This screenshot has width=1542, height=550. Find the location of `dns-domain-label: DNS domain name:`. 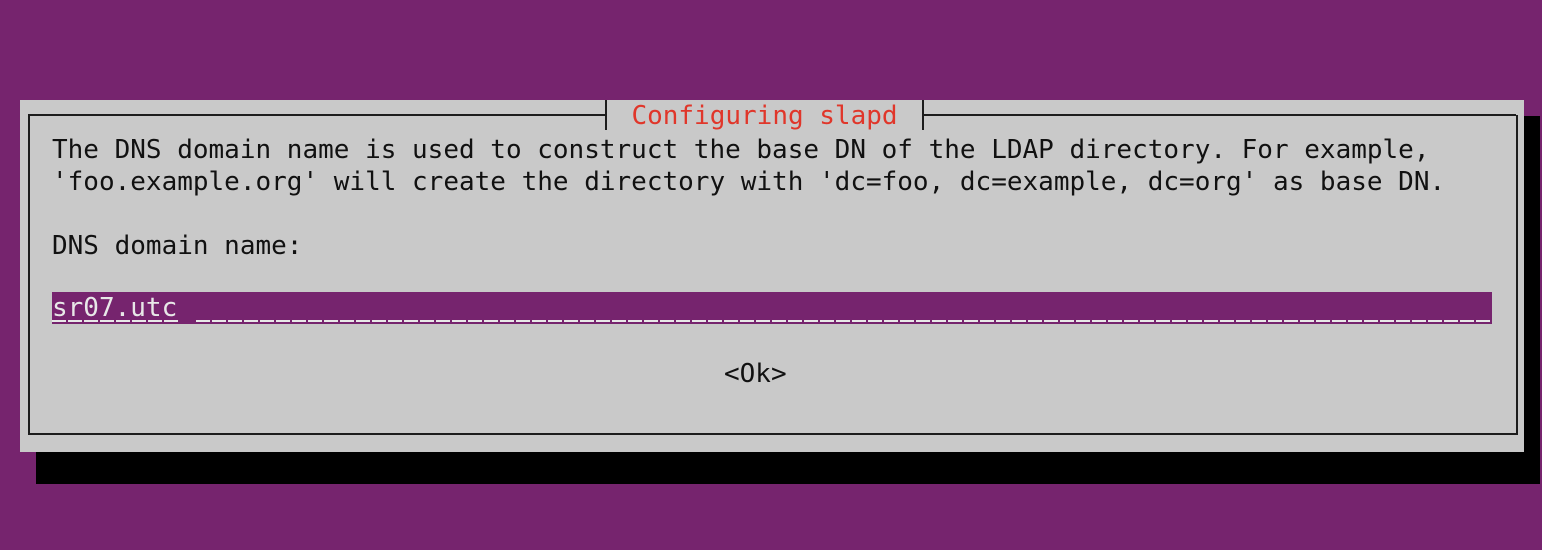

dns-domain-label: DNS domain name: is located at coordinates (177, 246).